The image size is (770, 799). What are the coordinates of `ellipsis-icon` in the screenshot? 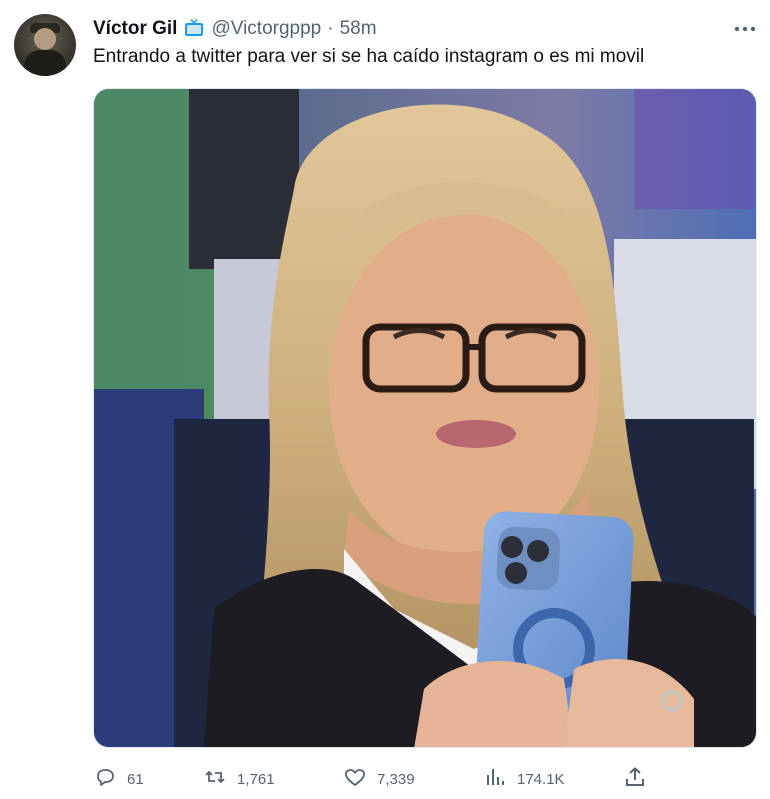 It's located at (745, 29).